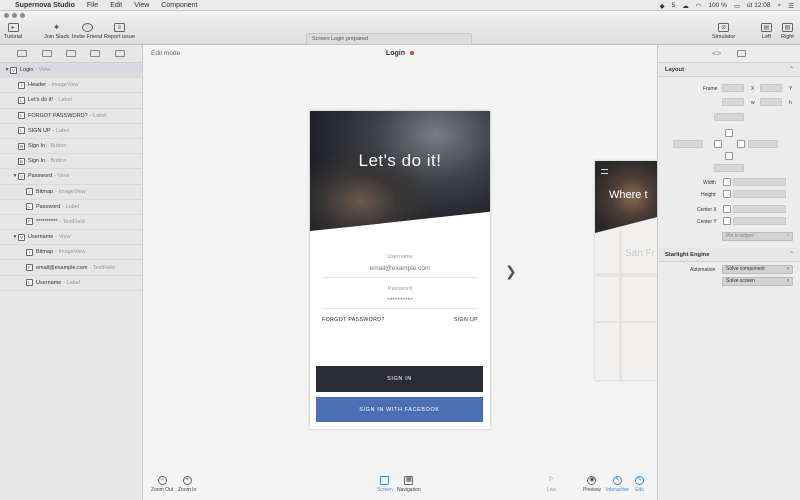 The image size is (800, 500). What do you see at coordinates (662, 6) in the screenshot?
I see `dropbox-icon: ◆` at bounding box center [662, 6].